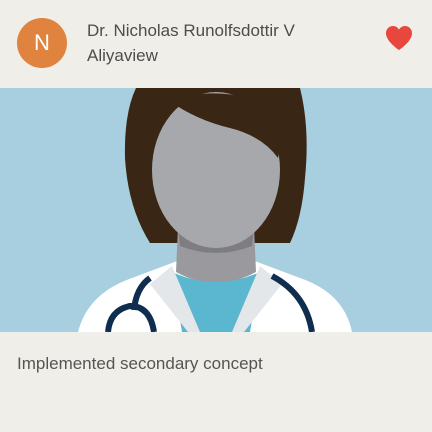 This screenshot has height=432, width=432. I want to click on heart-icon, so click(399, 38).